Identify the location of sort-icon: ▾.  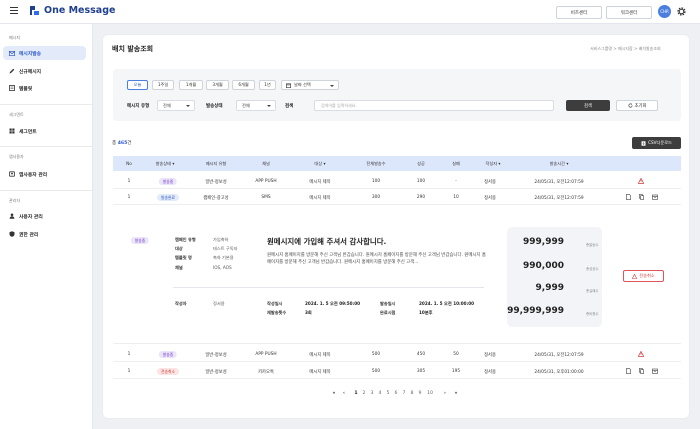
(567, 163).